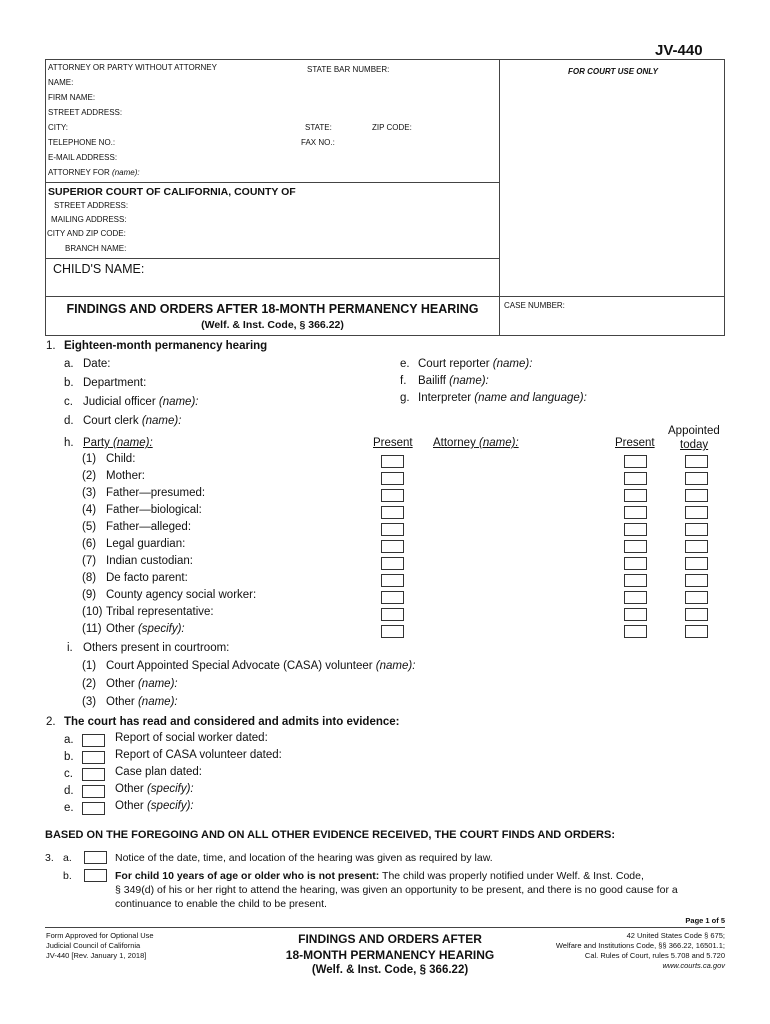 The width and height of the screenshot is (770, 1024). I want to click on state-field: STATE:, so click(318, 127).